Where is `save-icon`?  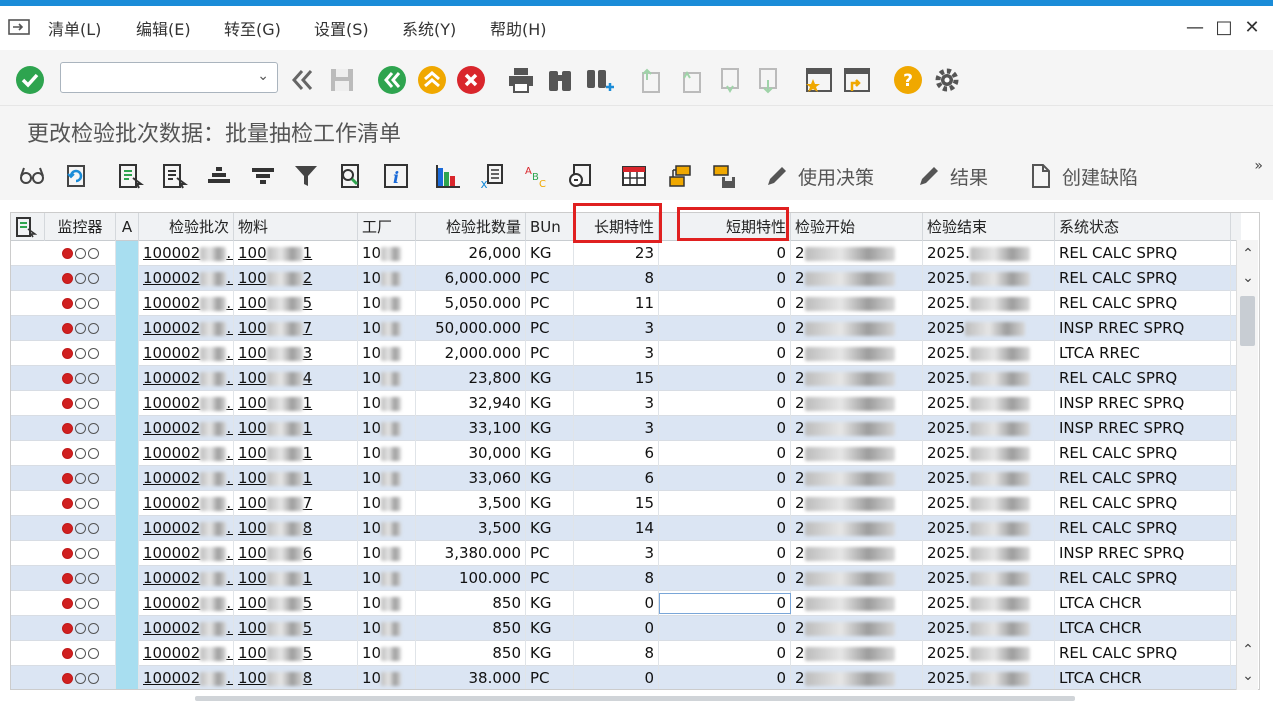 save-icon is located at coordinates (342, 80).